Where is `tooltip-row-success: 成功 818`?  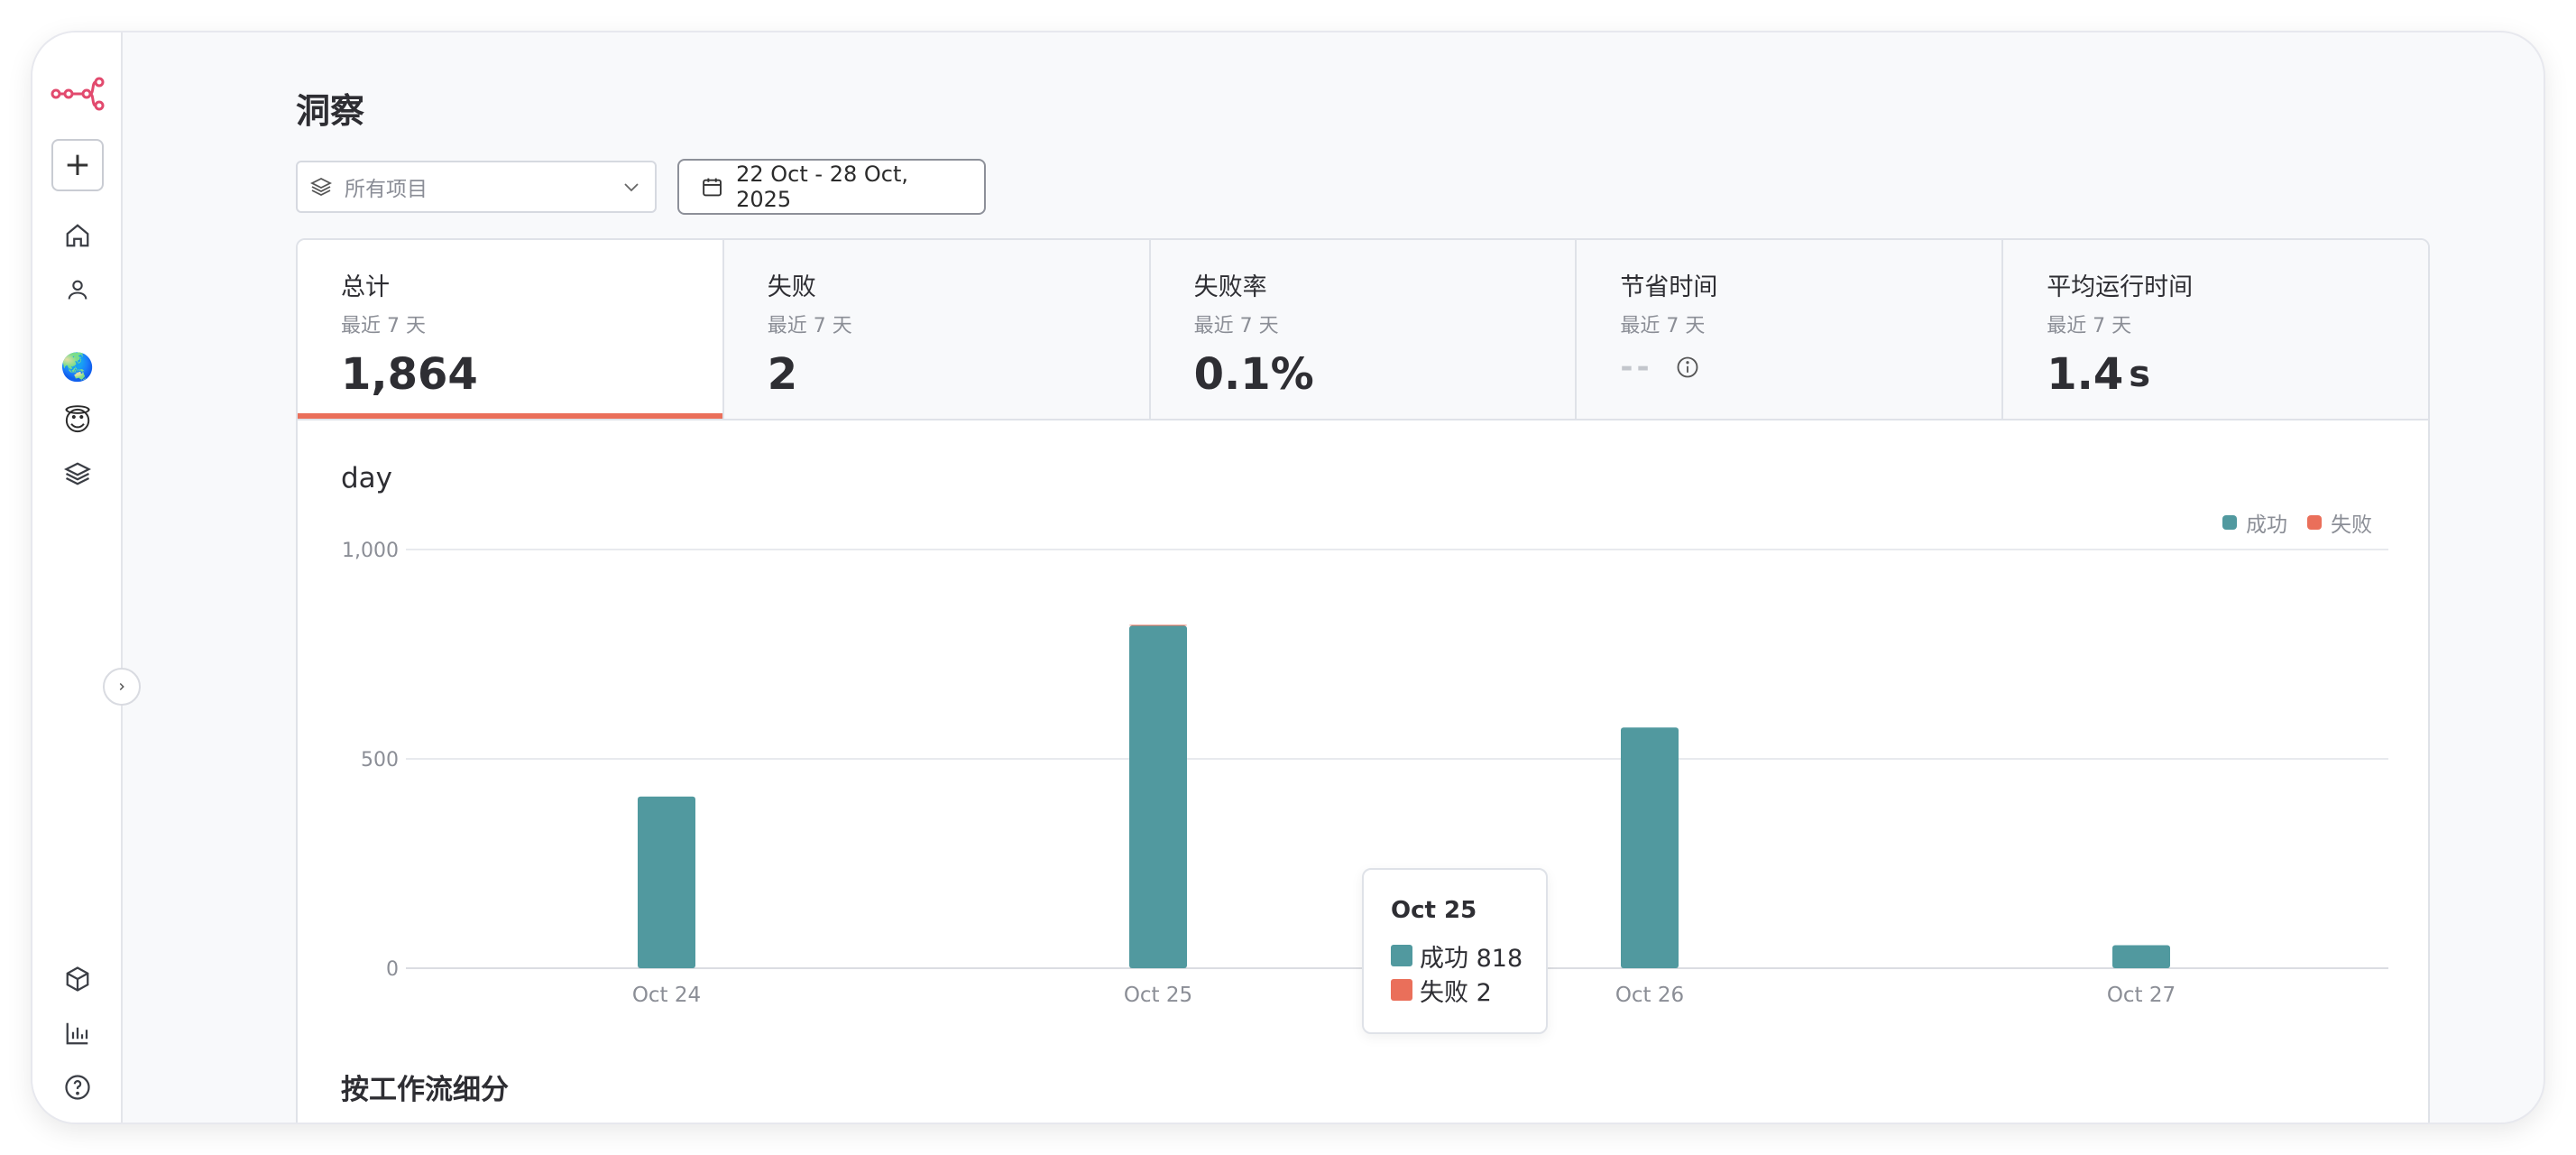 tooltip-row-success: 成功 818 is located at coordinates (1468, 956).